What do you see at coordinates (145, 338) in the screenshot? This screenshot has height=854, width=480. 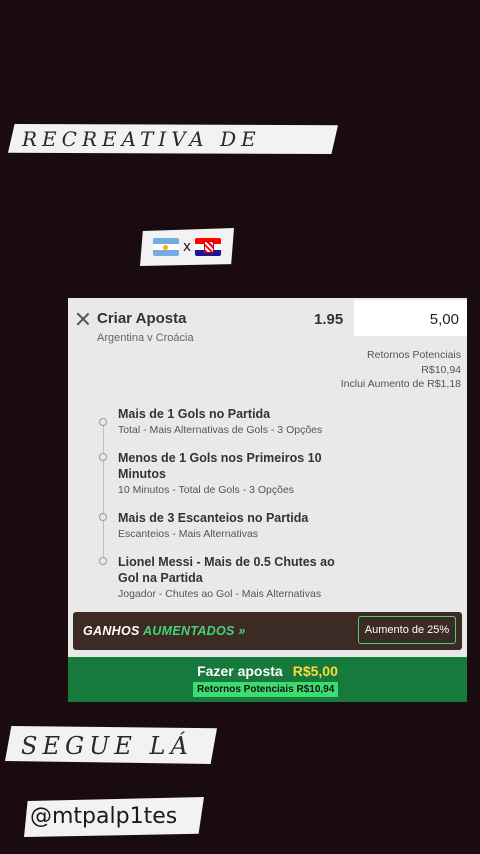 I see `match-name: Argentina v Croácia` at bounding box center [145, 338].